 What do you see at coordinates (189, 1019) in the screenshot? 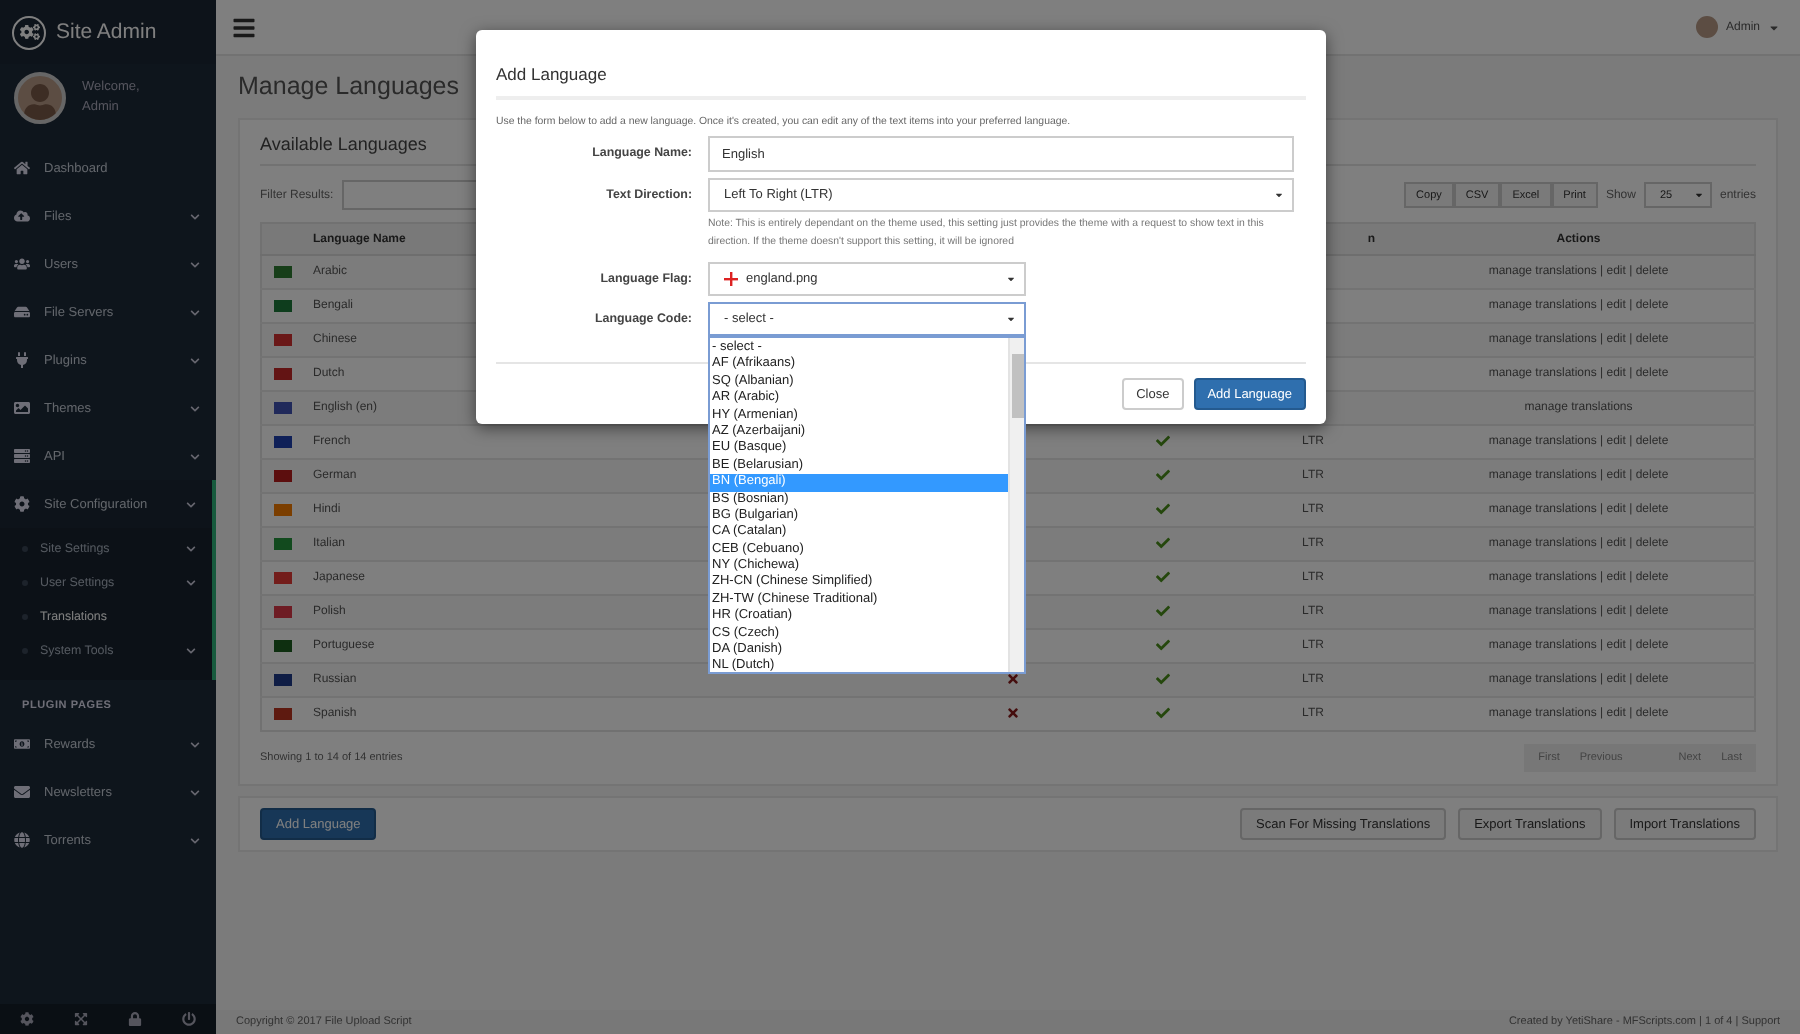
I see `power-icon` at bounding box center [189, 1019].